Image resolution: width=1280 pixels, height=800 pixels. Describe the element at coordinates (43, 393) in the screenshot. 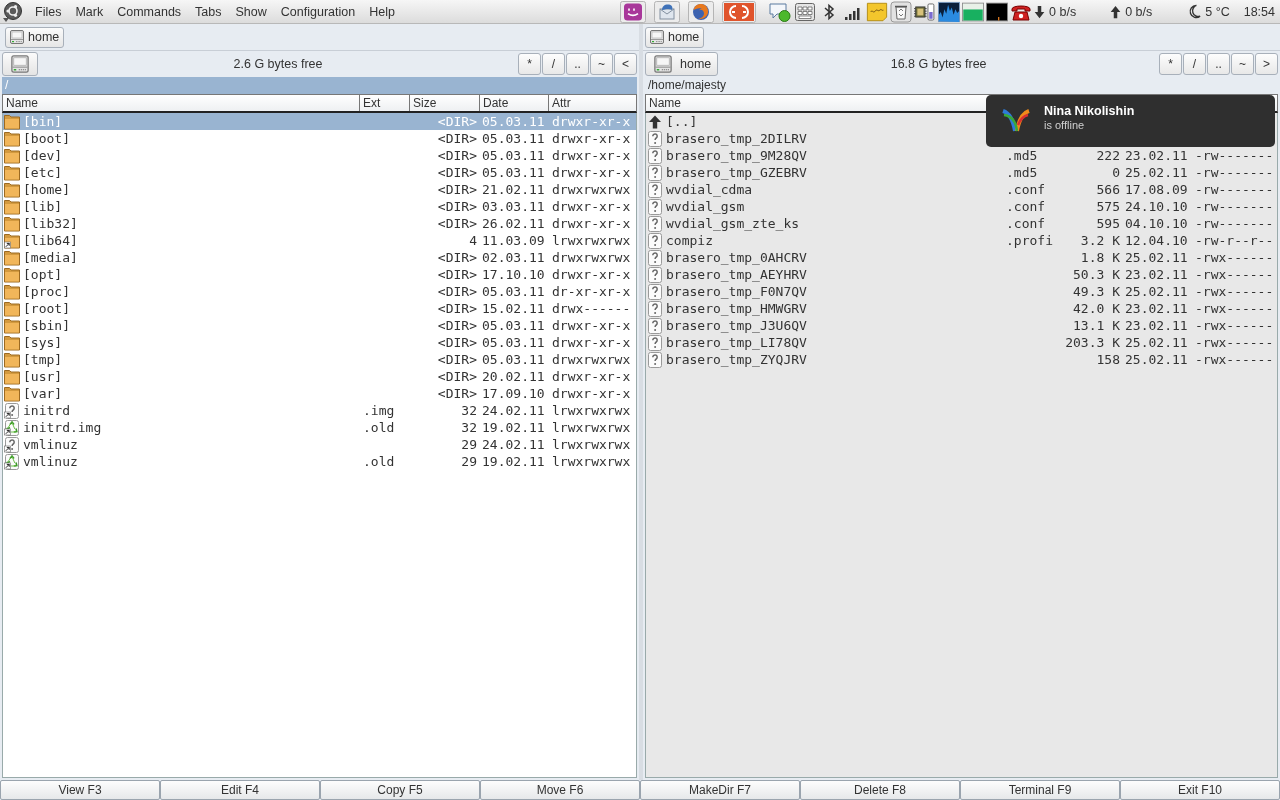

I see `file-name: [var]` at that location.